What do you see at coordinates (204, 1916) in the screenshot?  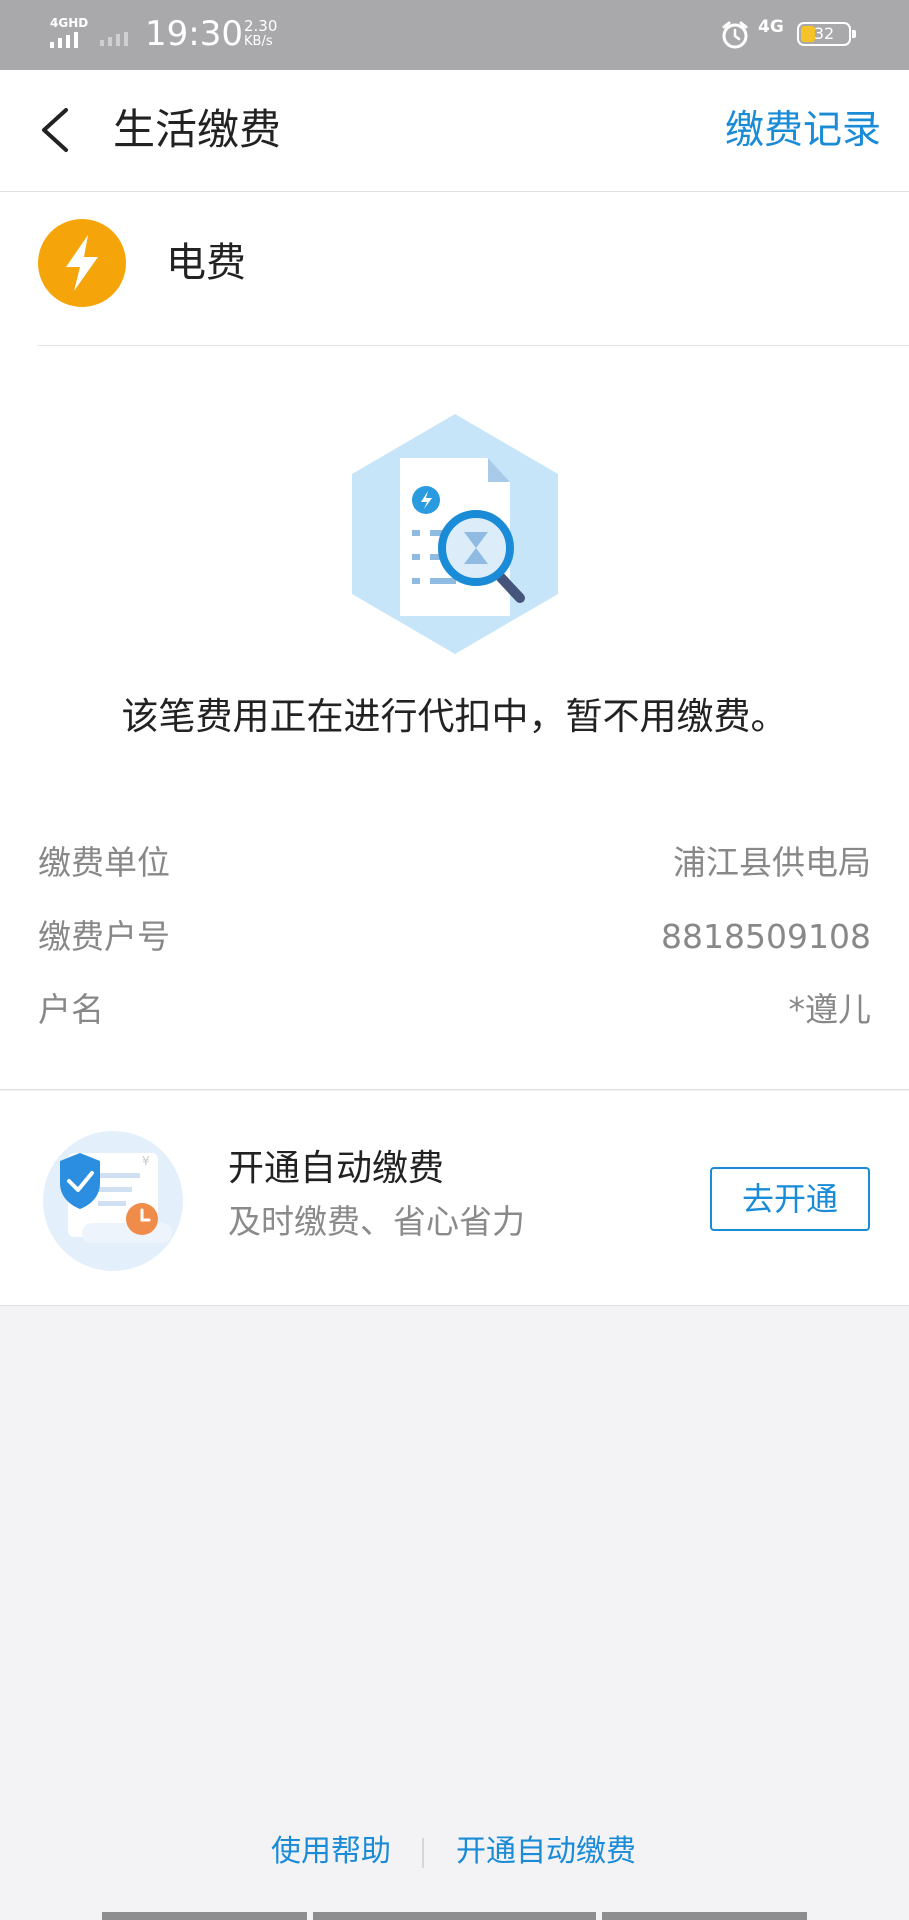 I see `nav-indicator-left` at bounding box center [204, 1916].